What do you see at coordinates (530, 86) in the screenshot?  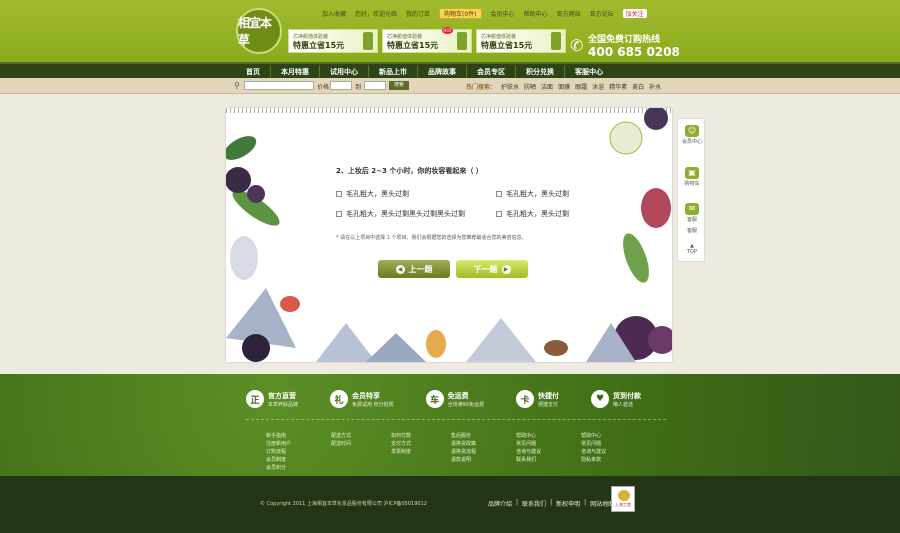 I see `hot-search-term: 防晒` at bounding box center [530, 86].